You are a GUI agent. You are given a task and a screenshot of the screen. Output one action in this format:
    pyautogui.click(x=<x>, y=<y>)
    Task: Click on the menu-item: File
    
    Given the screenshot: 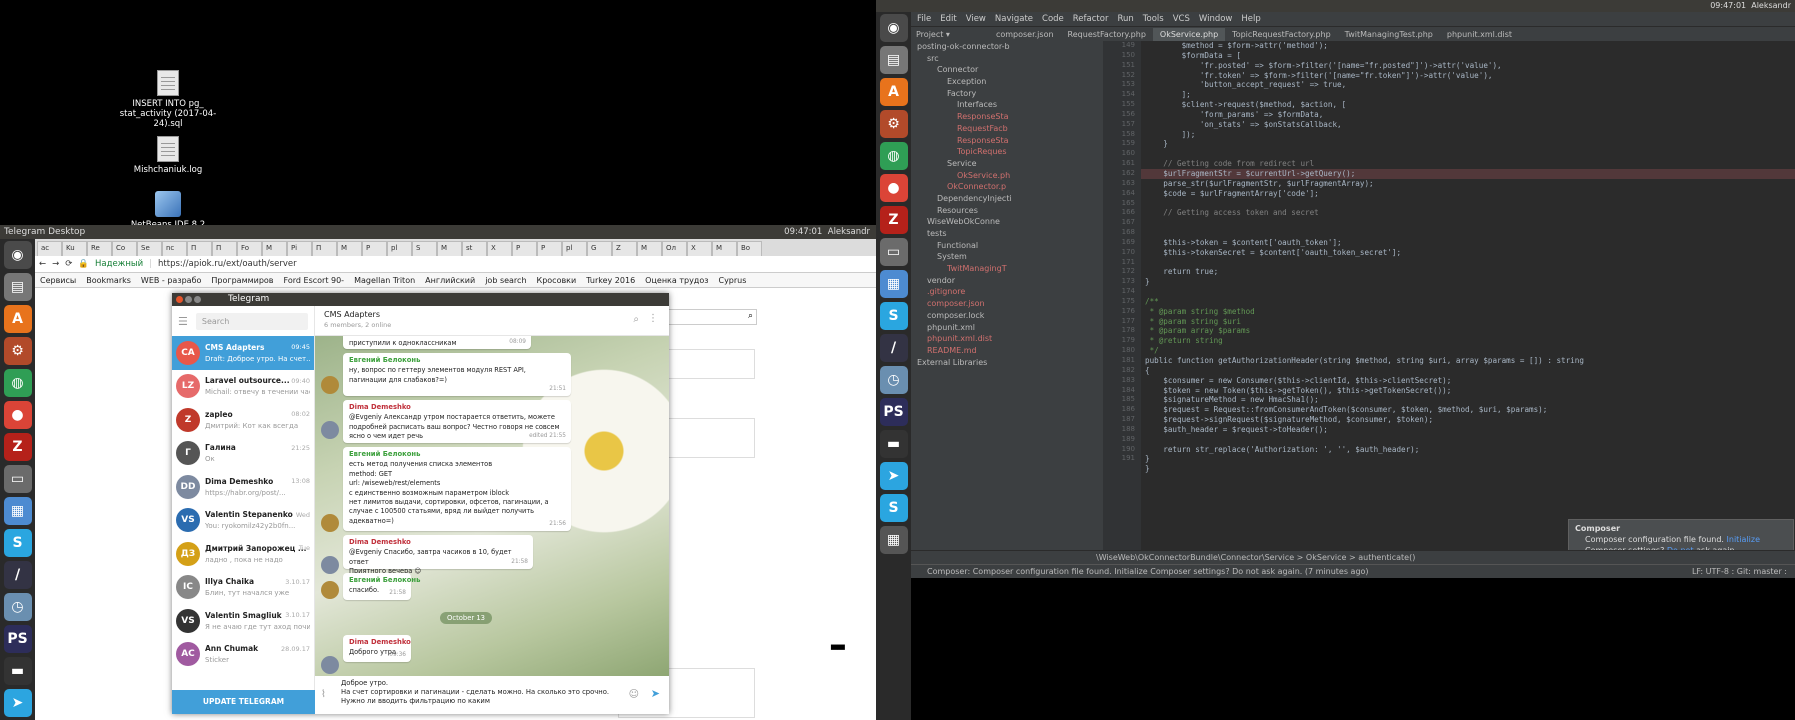 What is the action you would take?
    pyautogui.click(x=924, y=19)
    